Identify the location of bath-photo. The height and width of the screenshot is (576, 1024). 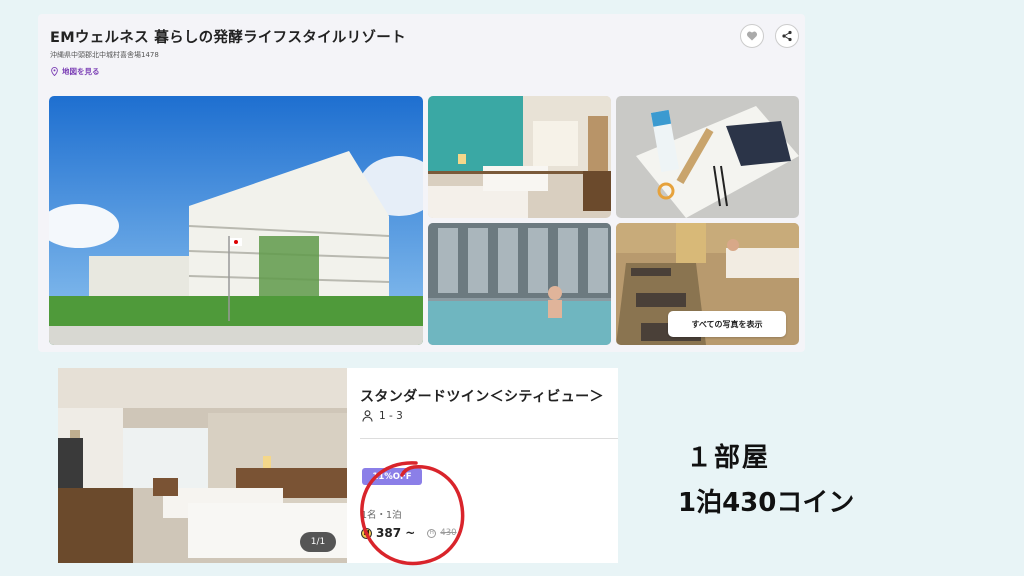
(519, 284).